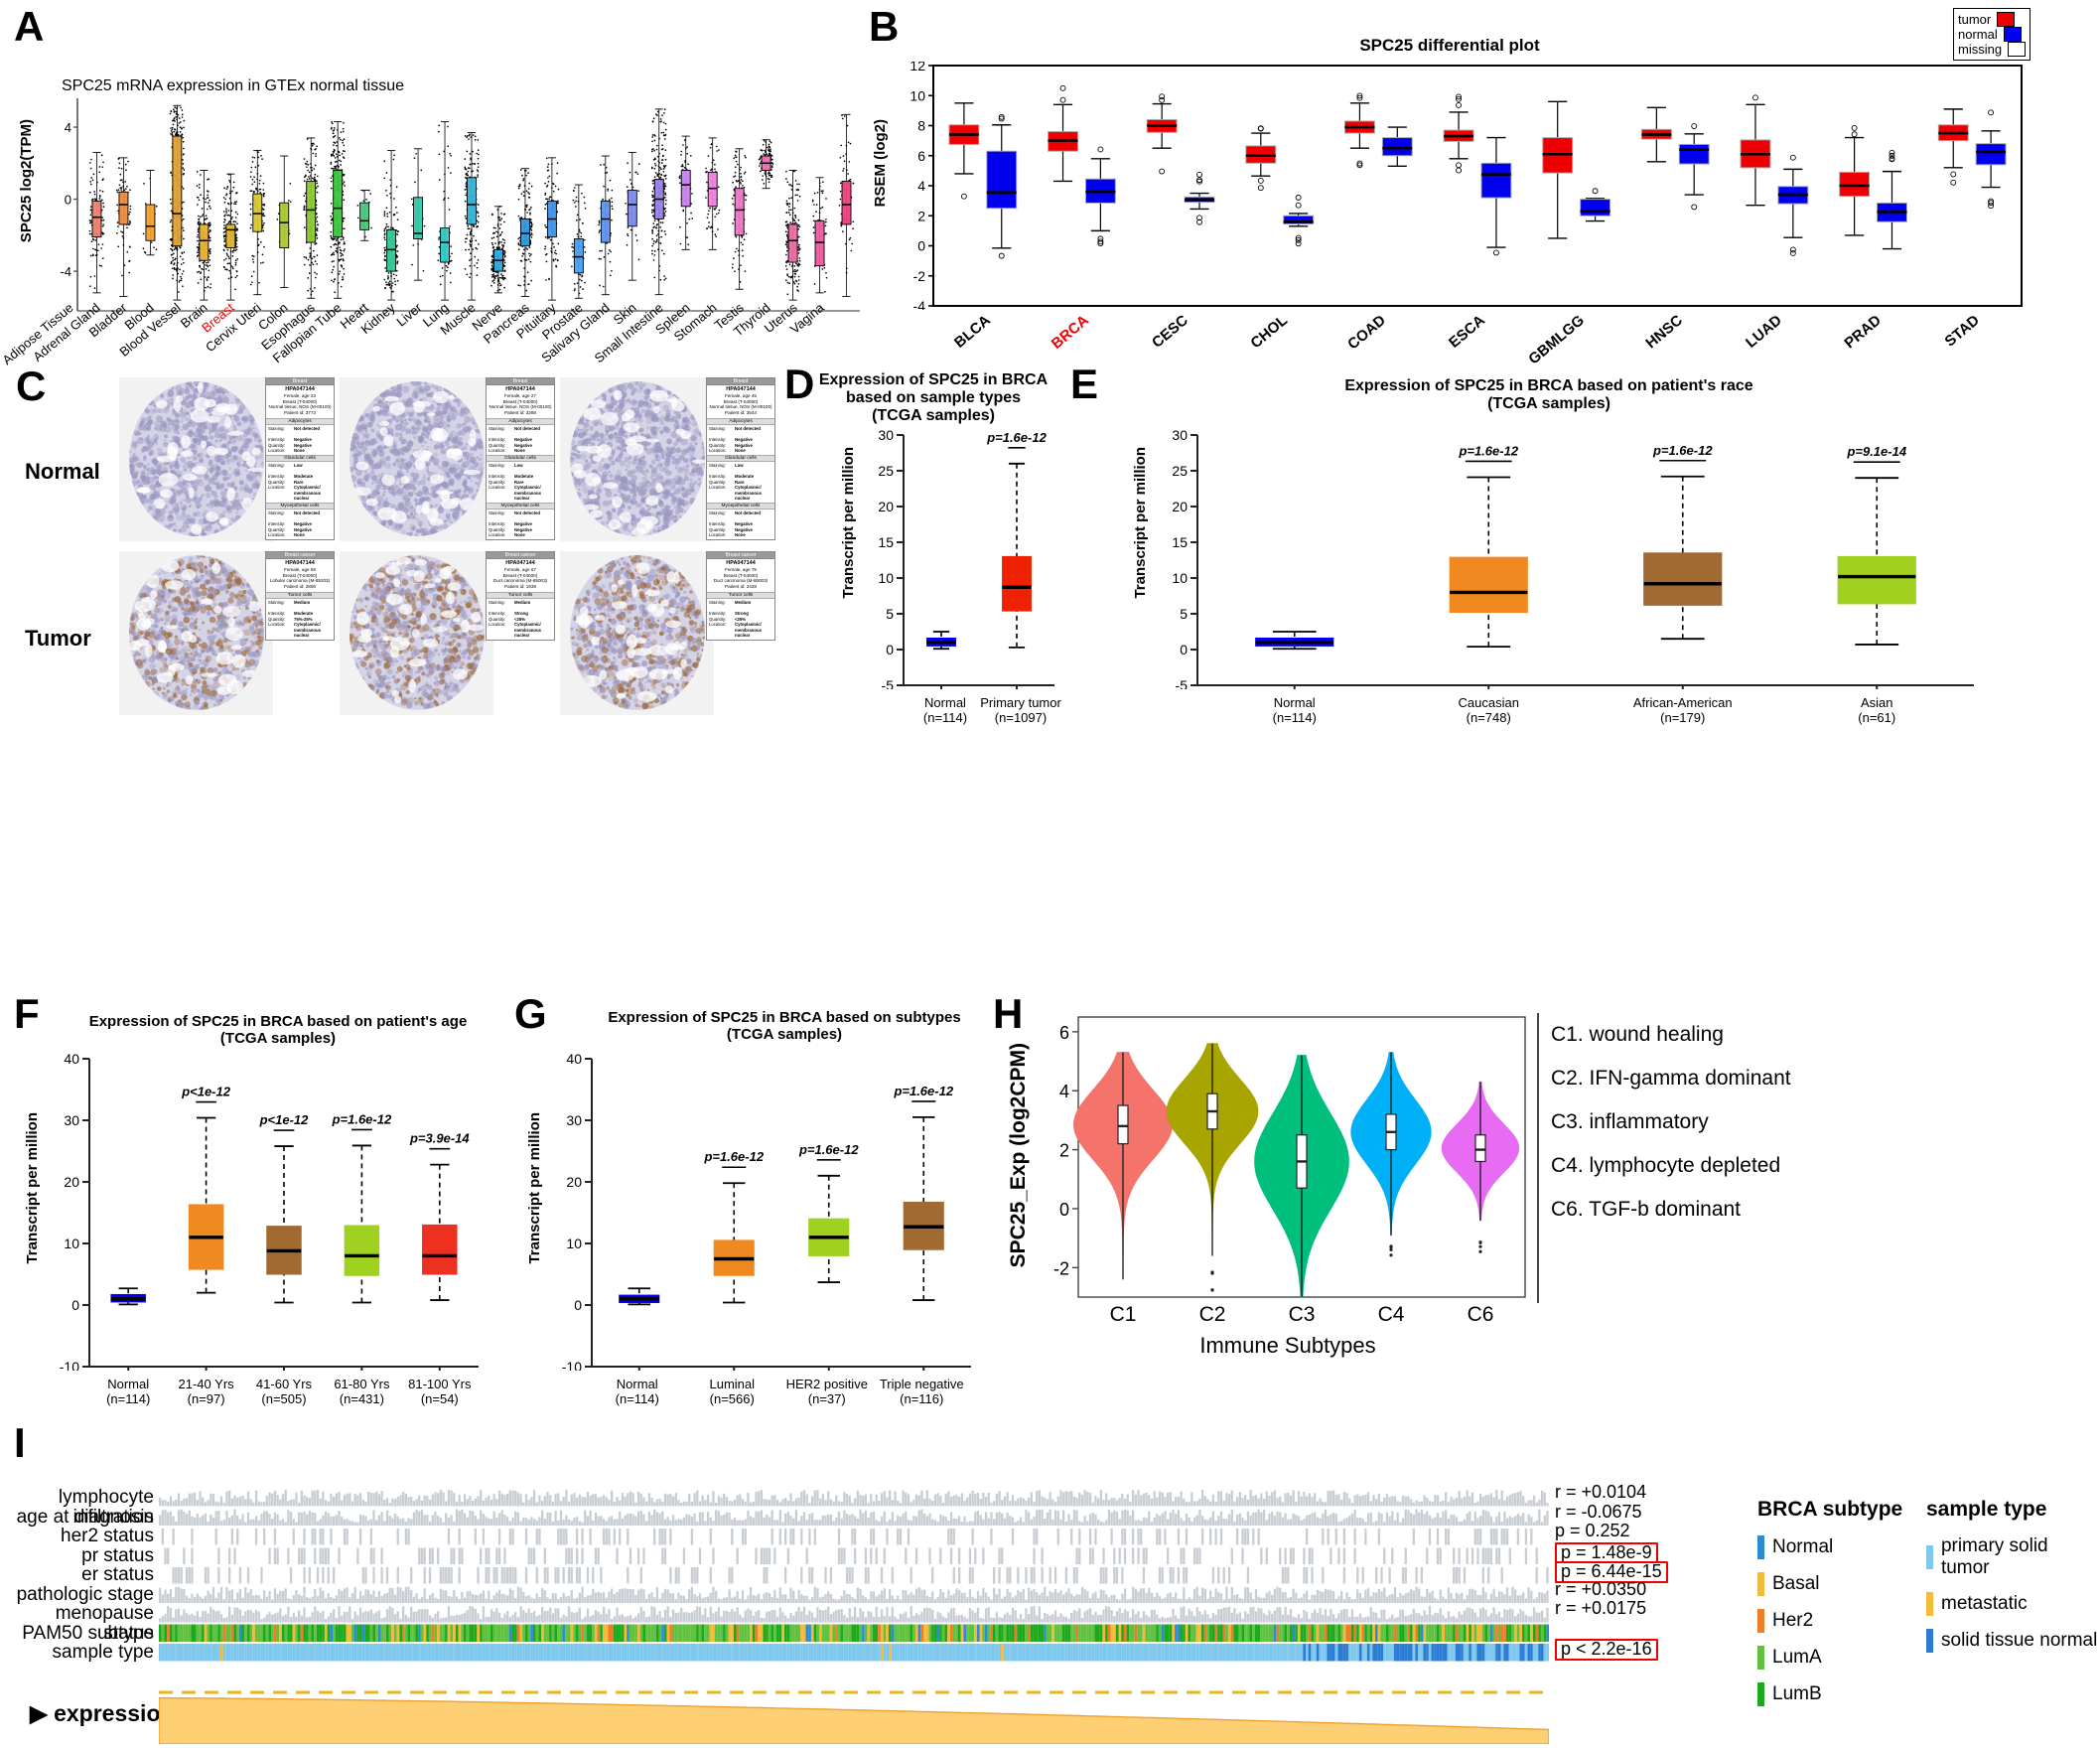  I want to click on panel-group-label: Triple negative (n=116), so click(921, 1392).